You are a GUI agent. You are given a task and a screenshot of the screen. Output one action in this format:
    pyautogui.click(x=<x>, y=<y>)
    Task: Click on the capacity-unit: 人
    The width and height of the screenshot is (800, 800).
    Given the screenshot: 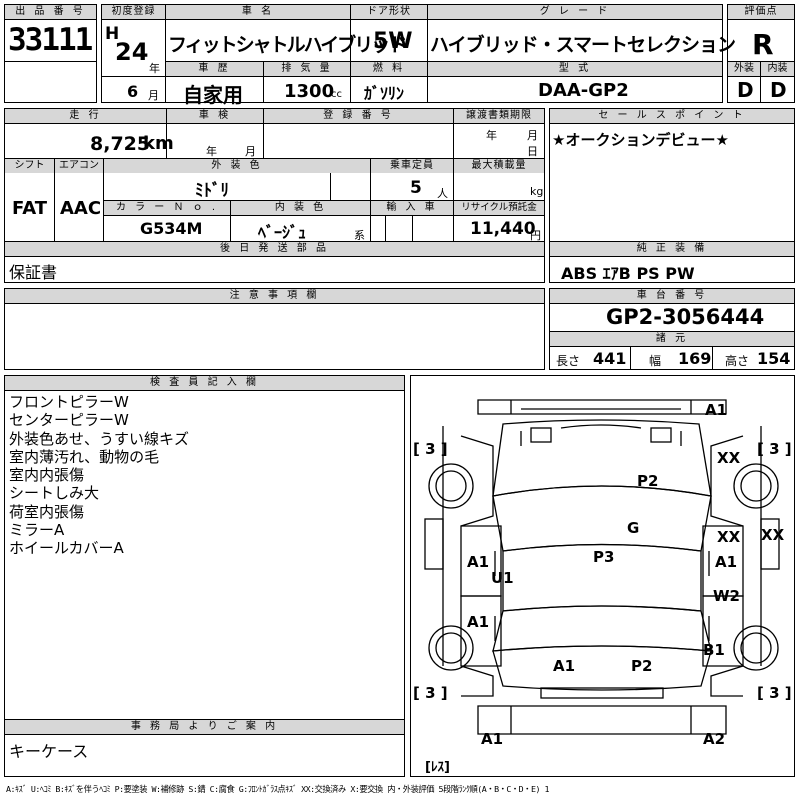 What is the action you would take?
    pyautogui.click(x=442, y=193)
    